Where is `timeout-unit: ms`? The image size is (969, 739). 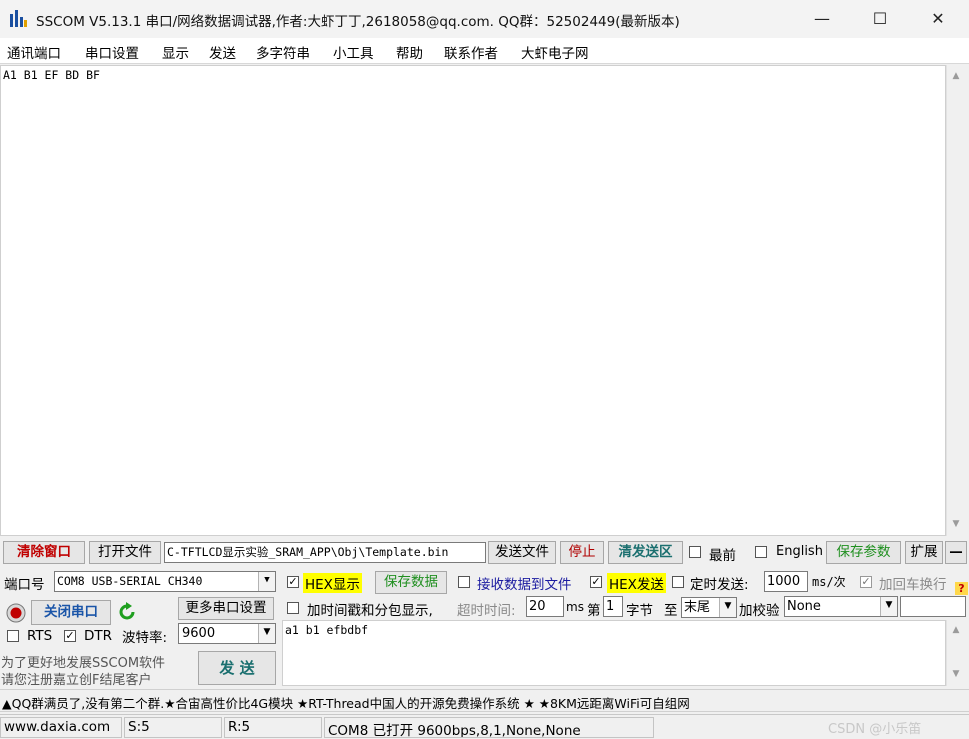
timeout-unit: ms is located at coordinates (575, 607).